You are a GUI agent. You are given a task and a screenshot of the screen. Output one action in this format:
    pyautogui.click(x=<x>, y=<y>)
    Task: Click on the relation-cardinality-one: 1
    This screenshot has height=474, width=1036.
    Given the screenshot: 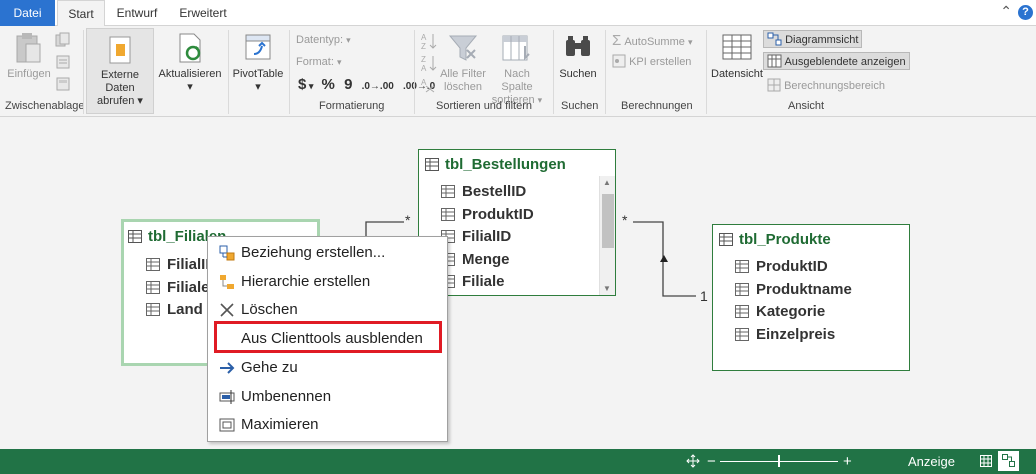 What is the action you would take?
    pyautogui.click(x=704, y=296)
    